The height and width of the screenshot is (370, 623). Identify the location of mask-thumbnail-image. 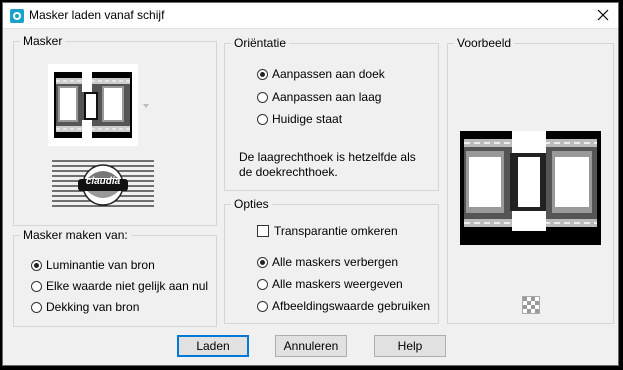
(93, 105).